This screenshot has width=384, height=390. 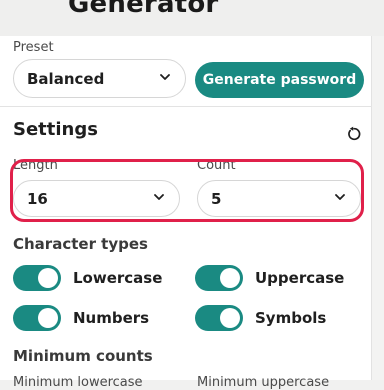 I want to click on character-types-heading: Character types, so click(x=80, y=244).